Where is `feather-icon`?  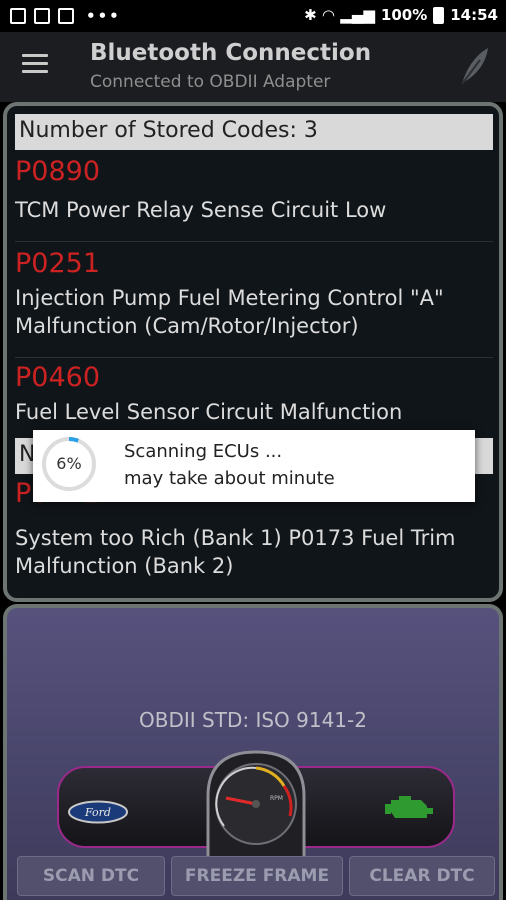 feather-icon is located at coordinates (475, 66).